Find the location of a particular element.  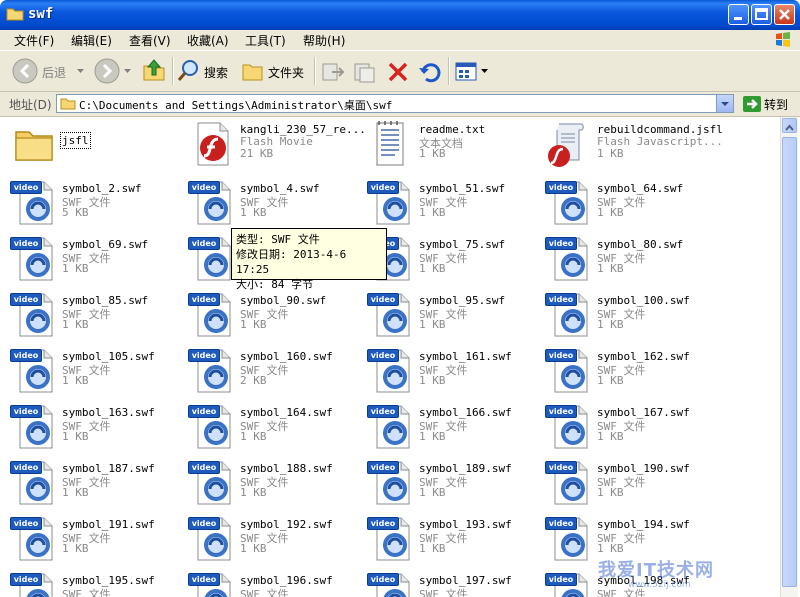

close-button is located at coordinates (784, 14).